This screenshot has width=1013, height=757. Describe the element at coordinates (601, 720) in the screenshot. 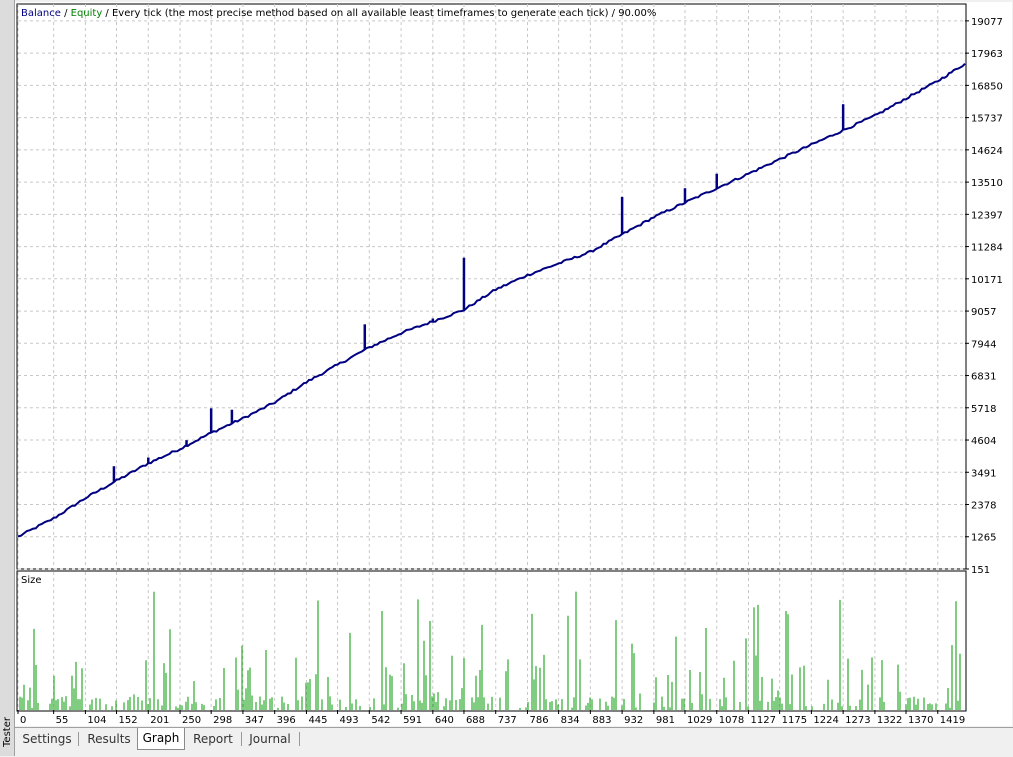

I see `x-tick-label: 883` at that location.